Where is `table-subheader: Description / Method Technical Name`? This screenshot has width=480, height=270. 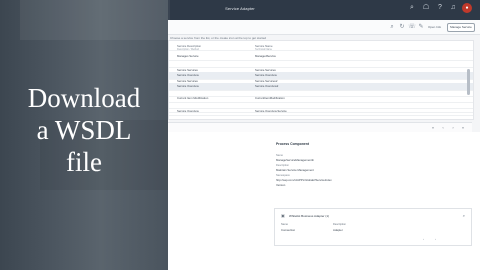 table-subheader: Description / Method Technical Name is located at coordinates (321, 50).